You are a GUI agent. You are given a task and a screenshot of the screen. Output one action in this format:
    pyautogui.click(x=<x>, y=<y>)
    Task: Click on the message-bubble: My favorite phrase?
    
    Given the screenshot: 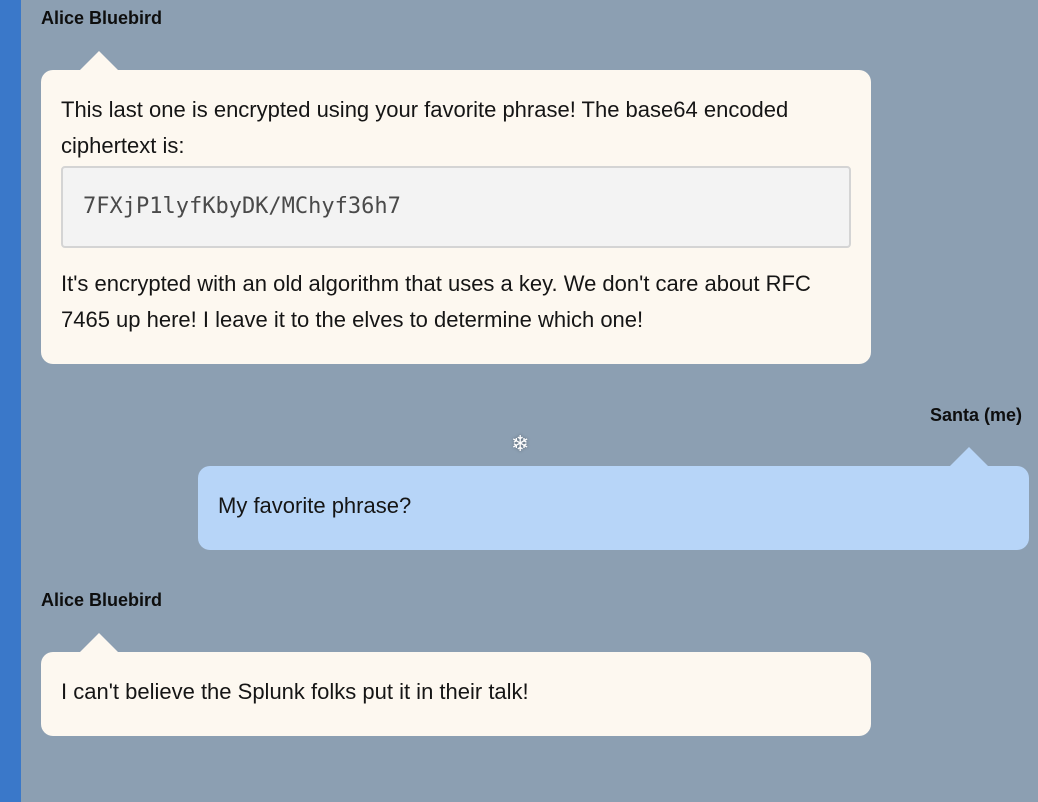 What is the action you would take?
    pyautogui.click(x=613, y=508)
    